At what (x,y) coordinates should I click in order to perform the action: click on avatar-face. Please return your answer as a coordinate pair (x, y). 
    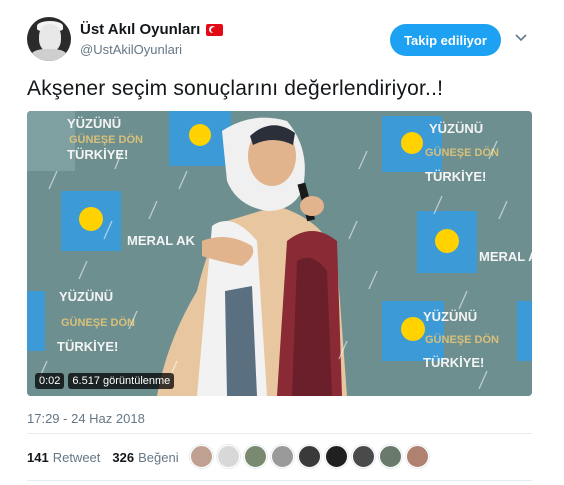
    Looking at the image, I should click on (50, 38).